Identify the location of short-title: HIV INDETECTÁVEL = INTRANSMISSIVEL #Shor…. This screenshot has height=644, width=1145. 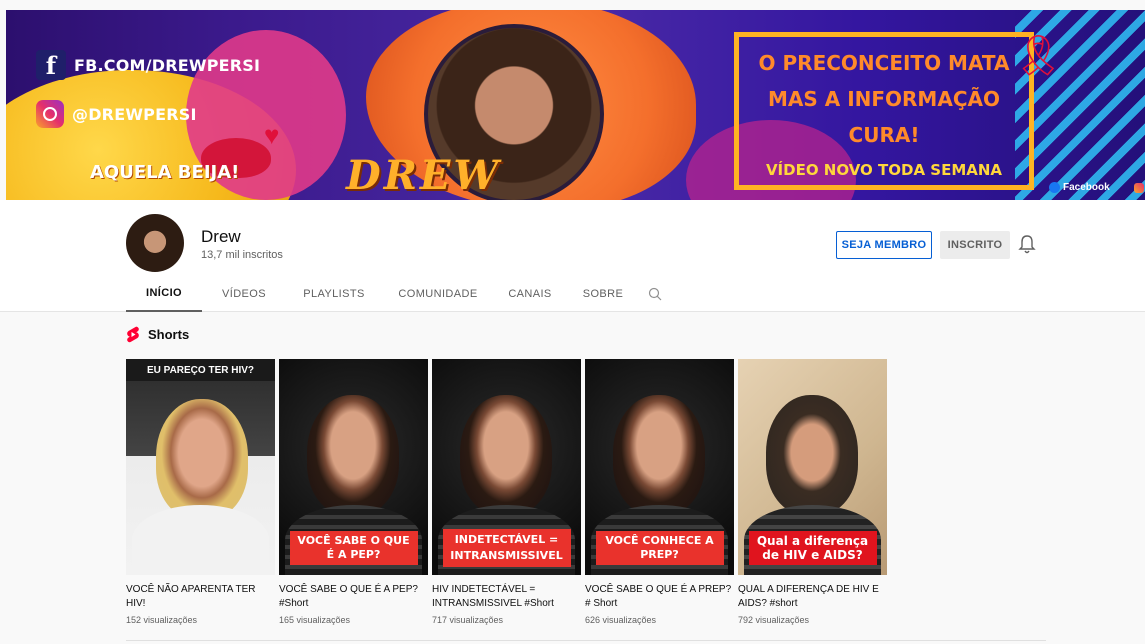
(506, 597).